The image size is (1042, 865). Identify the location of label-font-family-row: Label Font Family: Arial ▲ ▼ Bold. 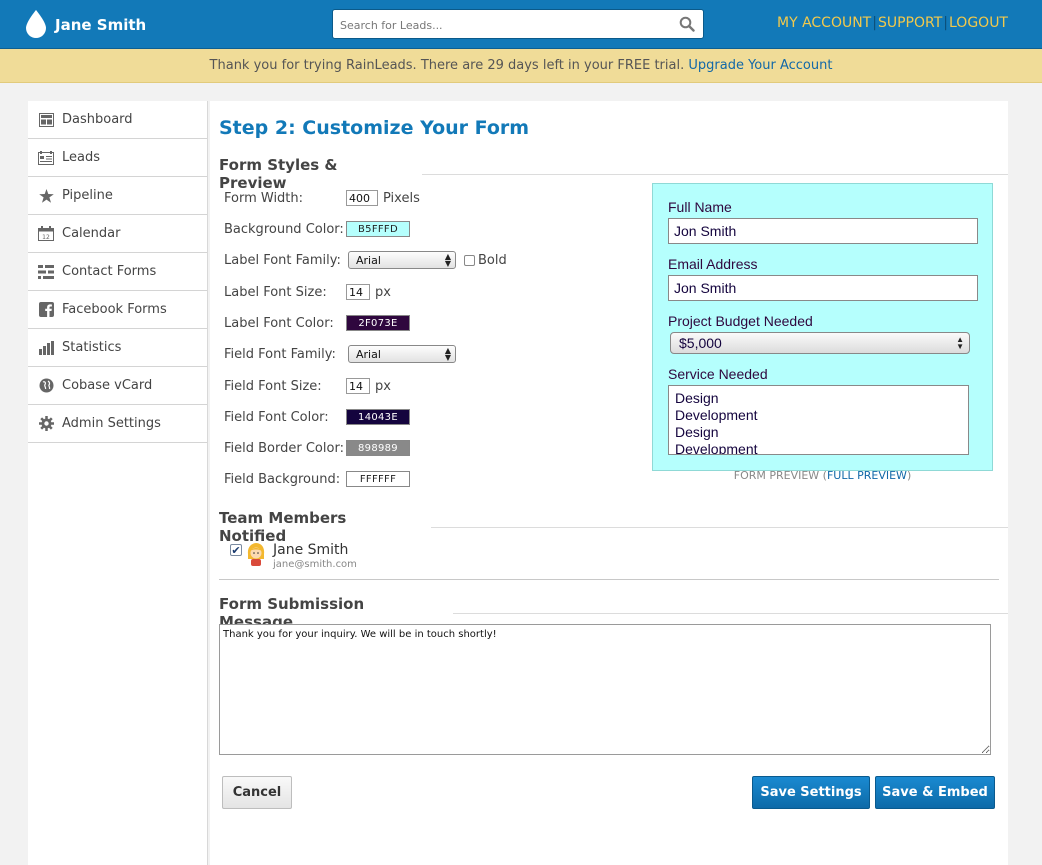
(365, 260).